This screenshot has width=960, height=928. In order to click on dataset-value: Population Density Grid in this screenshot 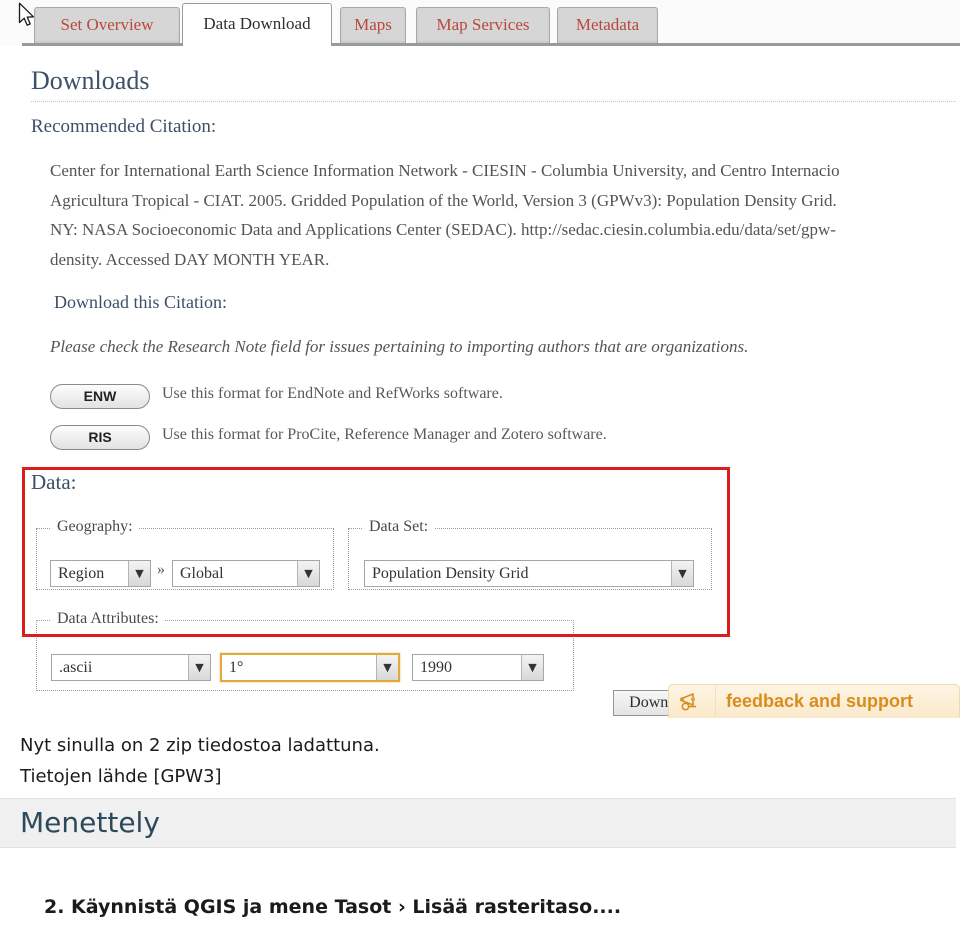, I will do `click(450, 573)`.